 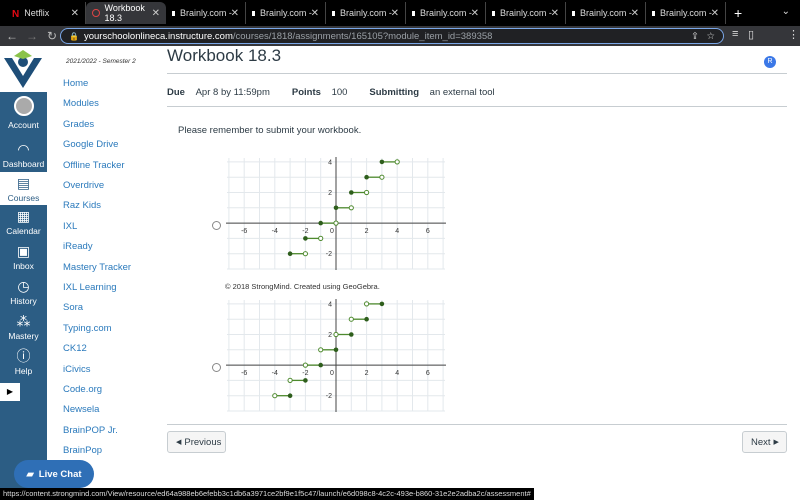 I want to click on nav-mastery: ⁂ Mastery, so click(x=23, y=327).